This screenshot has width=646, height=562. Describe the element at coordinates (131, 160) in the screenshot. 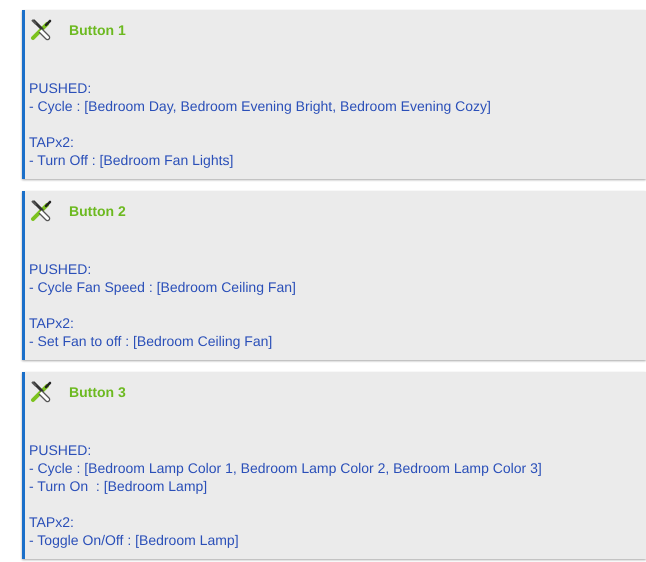

I see `action-line: - Turn Off : [Bedroom Fan Lights]` at that location.